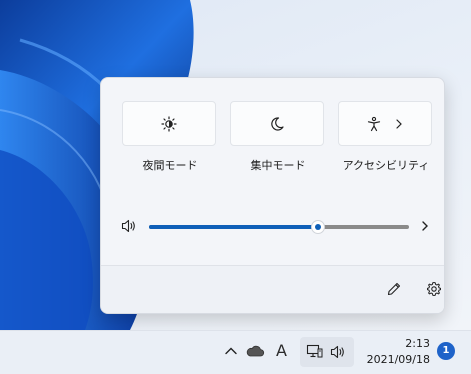 This screenshot has height=374, width=471. What do you see at coordinates (327, 352) in the screenshot?
I see `tray-quick-settings-button` at bounding box center [327, 352].